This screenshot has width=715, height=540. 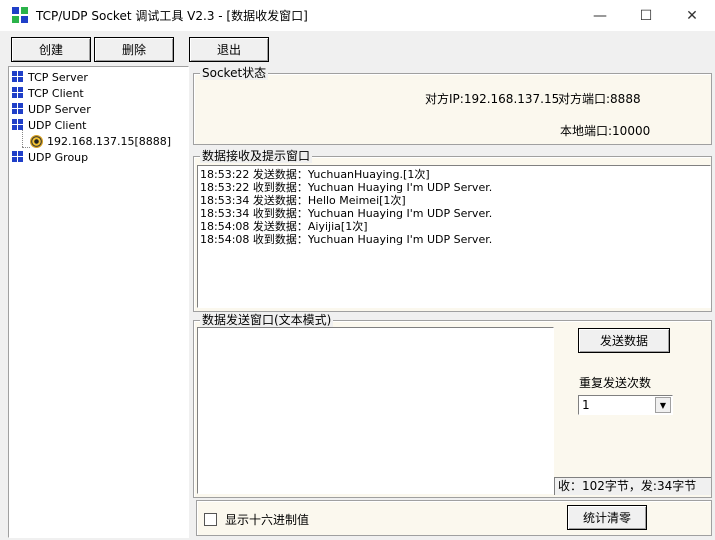 I want to click on tree-item-label: UDP Server, so click(x=59, y=109).